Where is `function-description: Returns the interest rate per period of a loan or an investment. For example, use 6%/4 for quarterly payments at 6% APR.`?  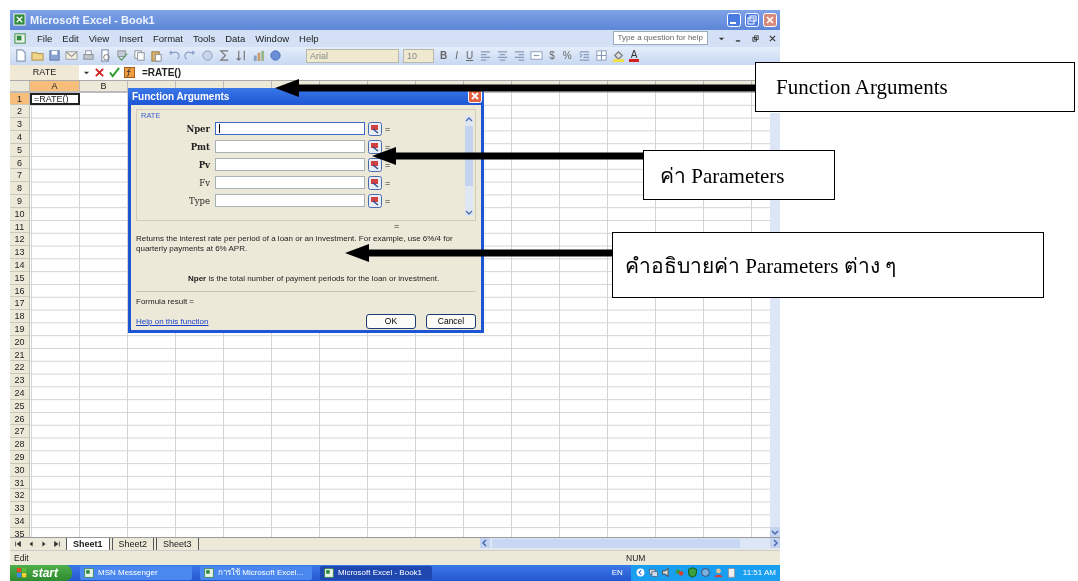
function-description: Returns the interest rate per period of a loan or an investment. For example, use 6%/4 for quarterly payments at 6% APR. is located at coordinates (295, 243).